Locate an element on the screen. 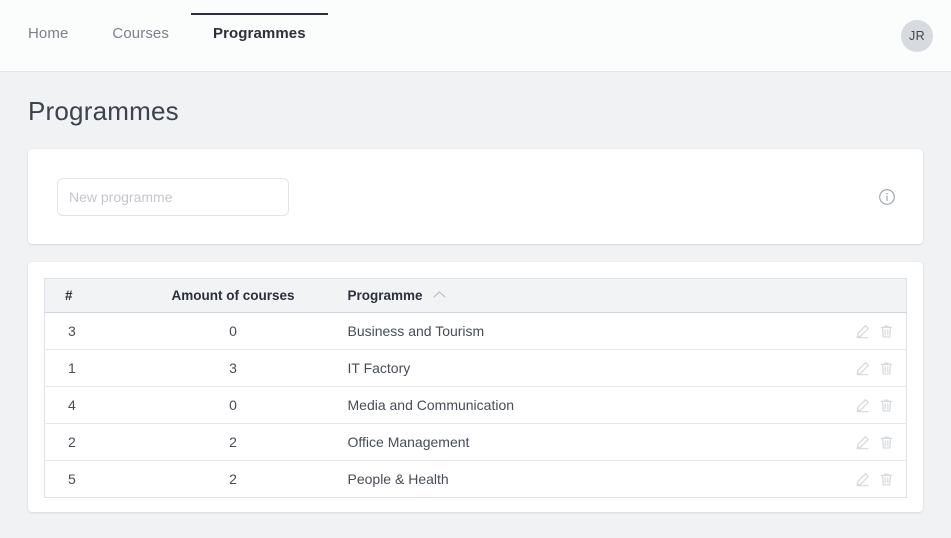 This screenshot has height=538, width=951. new-programme-input is located at coordinates (173, 196).